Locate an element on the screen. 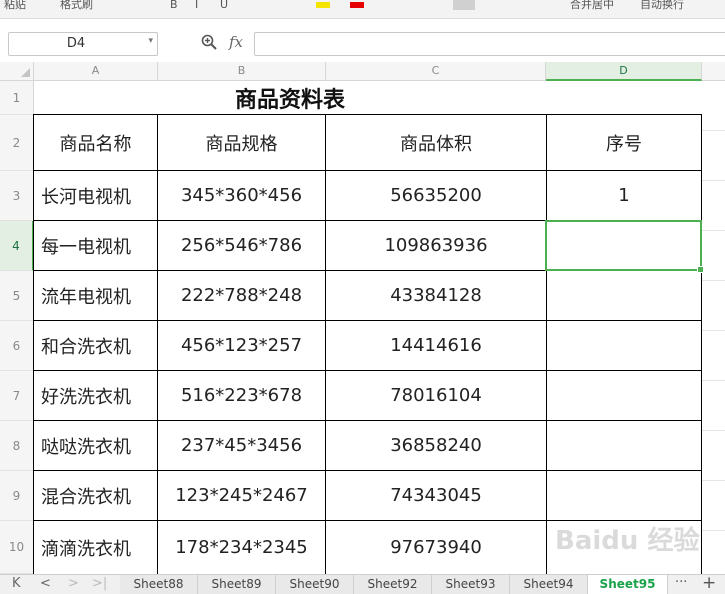 The image size is (725, 594). tab-sheet88: Sheet88 is located at coordinates (159, 584).